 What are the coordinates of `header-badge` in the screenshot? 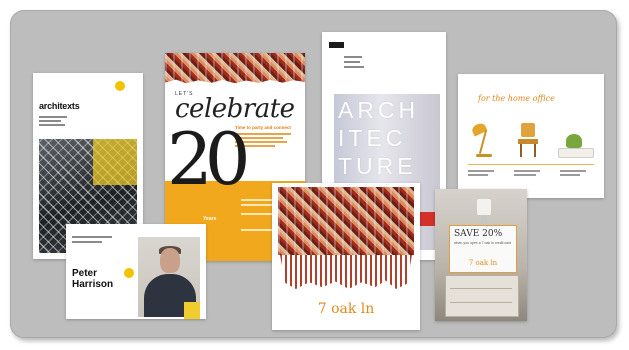 It's located at (336, 45).